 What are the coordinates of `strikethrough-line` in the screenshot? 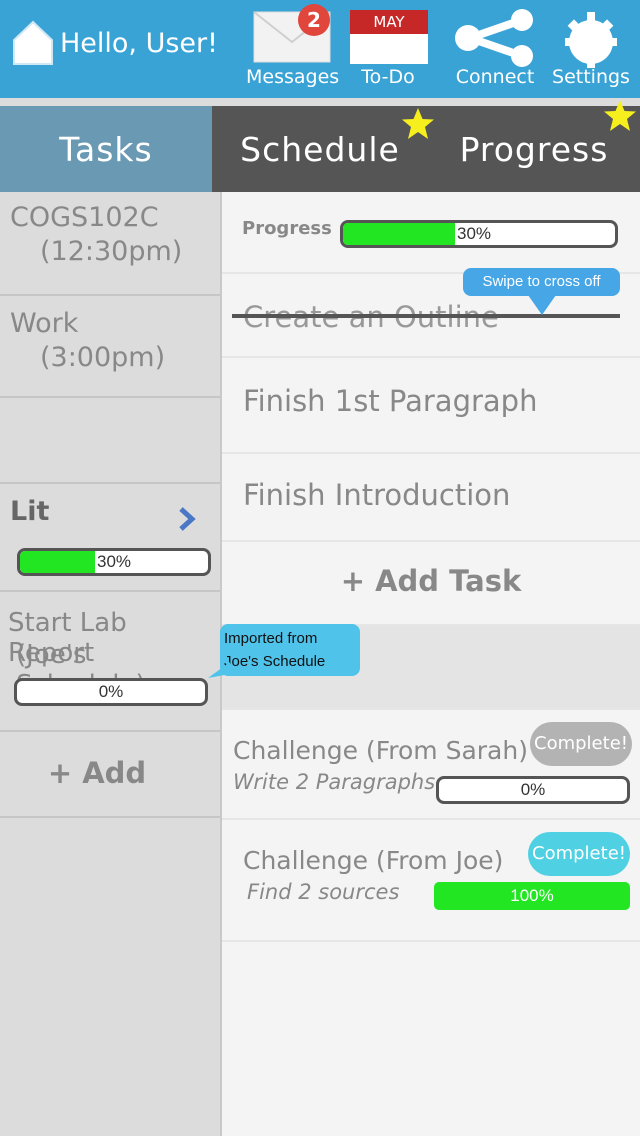 It's located at (426, 316).